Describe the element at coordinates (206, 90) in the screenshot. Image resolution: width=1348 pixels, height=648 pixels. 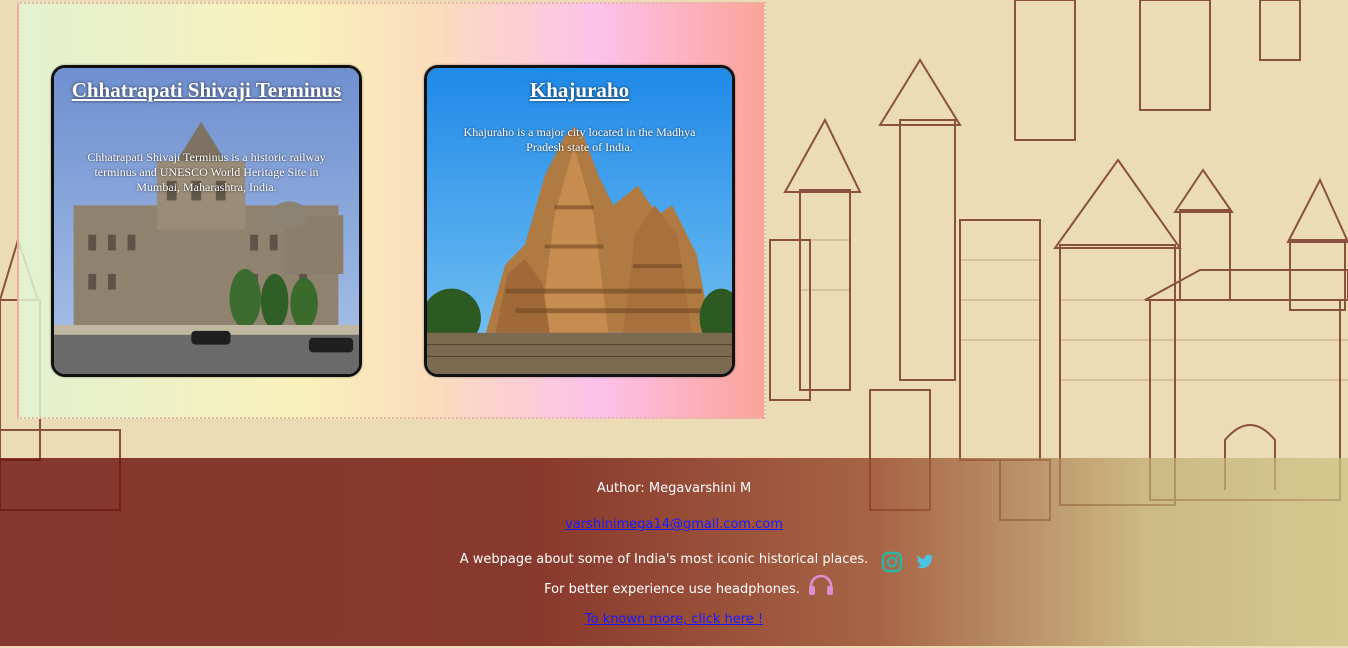
I see `card-title-link: Chhatrapati Shivaji Terminus` at that location.